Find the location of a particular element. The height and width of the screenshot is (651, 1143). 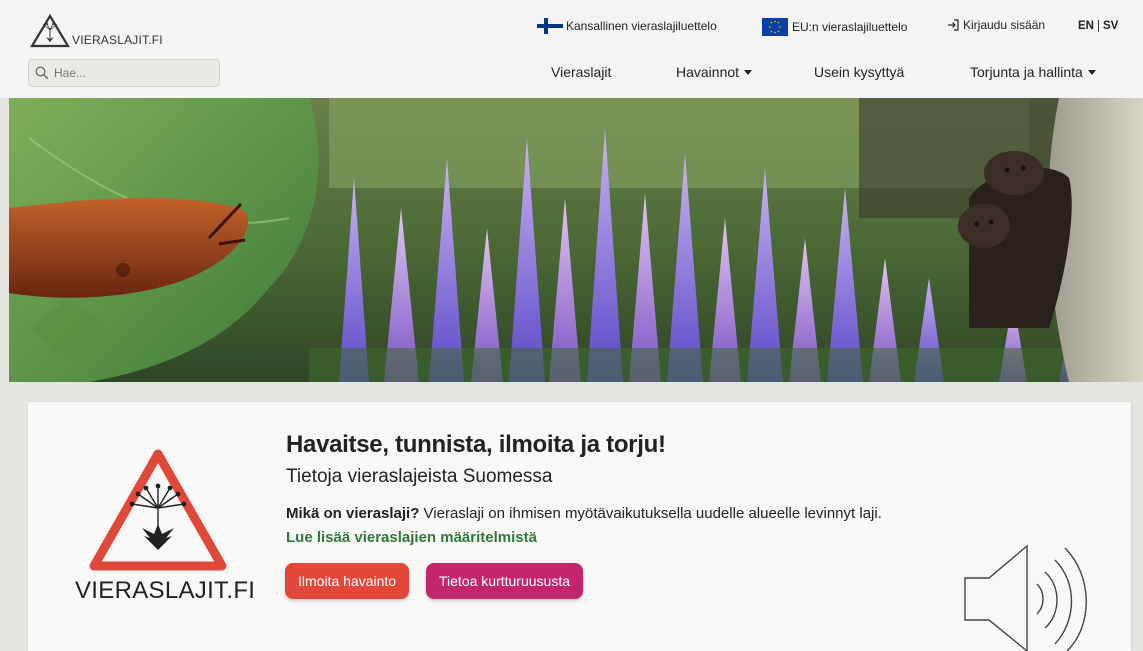

card-subheadline: Tietoja vieraslajeista Suomessa is located at coordinates (419, 476).